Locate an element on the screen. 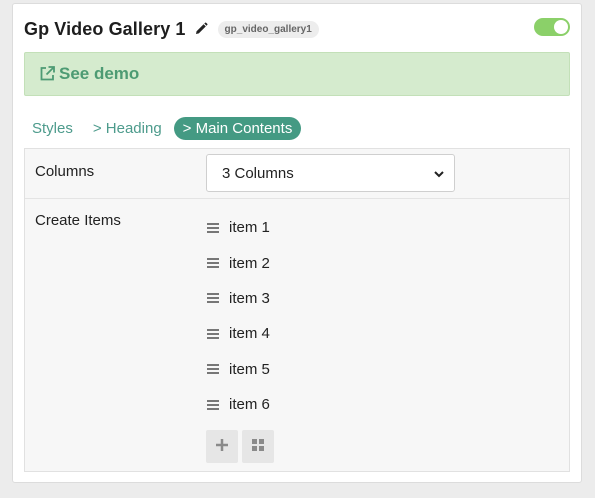 Image resolution: width=595 pixels, height=498 pixels. tab-heading: > Heading is located at coordinates (127, 128).